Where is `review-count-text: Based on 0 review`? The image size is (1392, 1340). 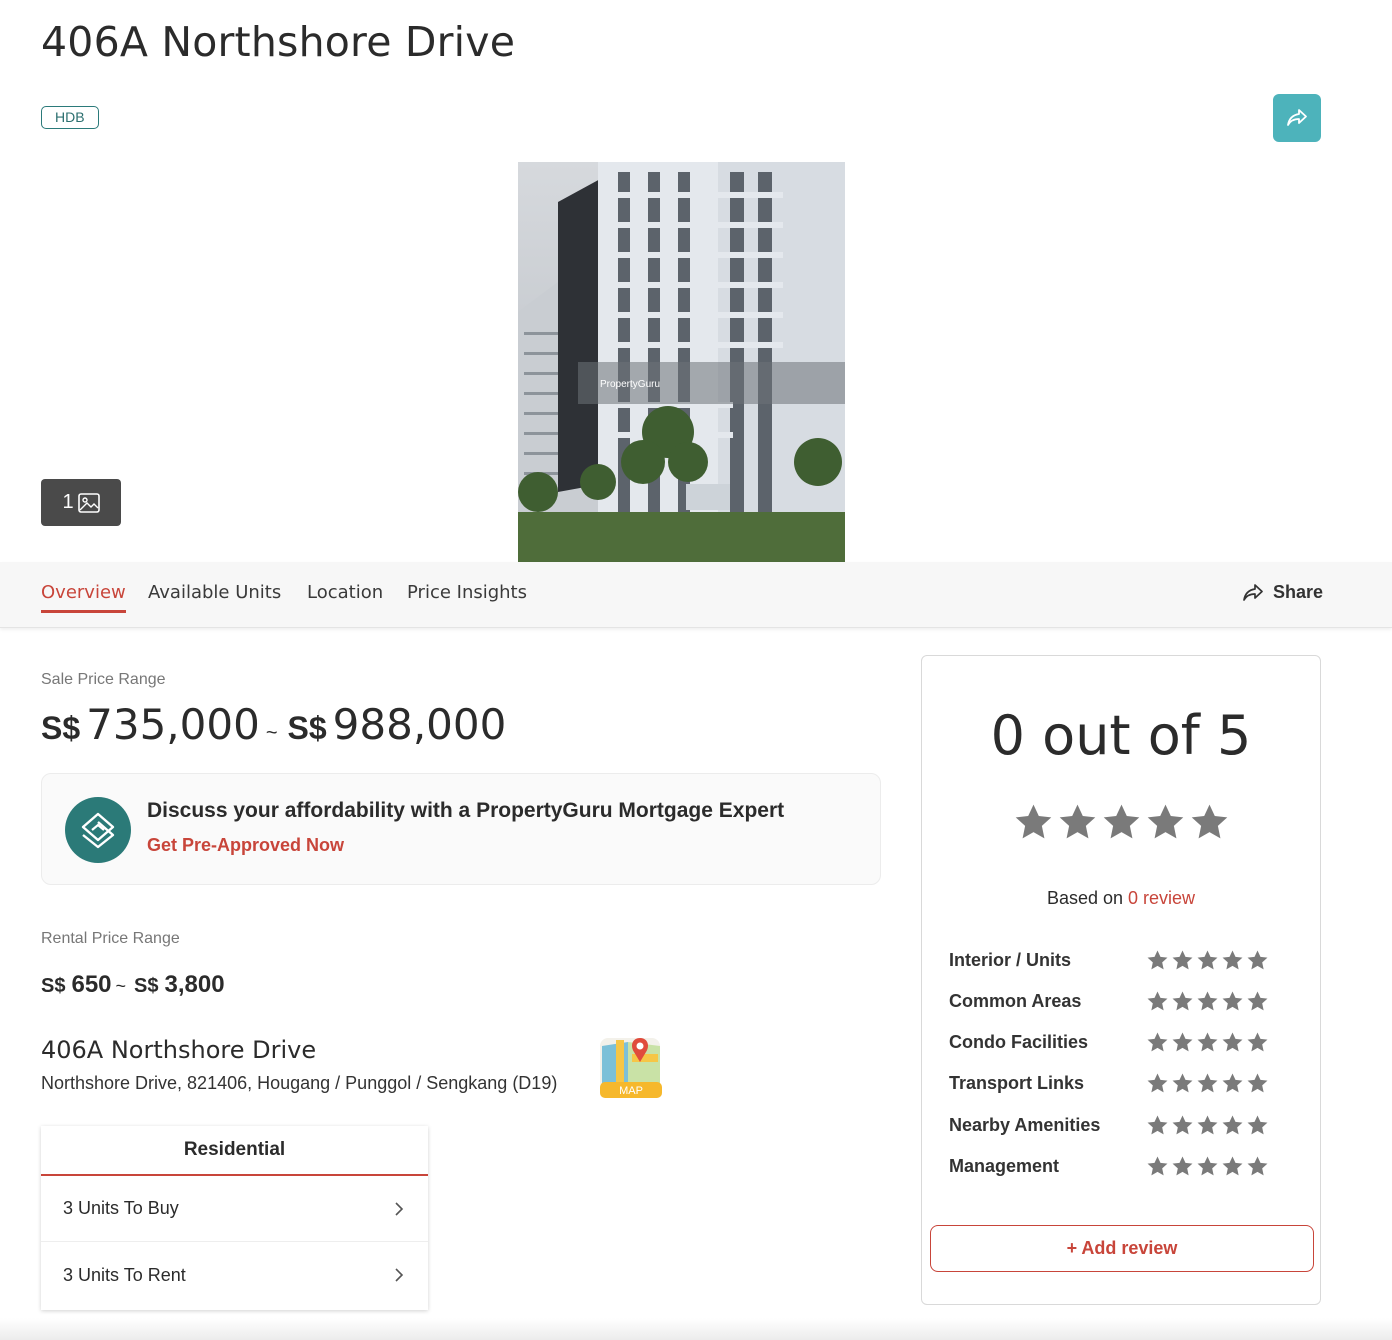
review-count-text: Based on 0 review is located at coordinates (1121, 898).